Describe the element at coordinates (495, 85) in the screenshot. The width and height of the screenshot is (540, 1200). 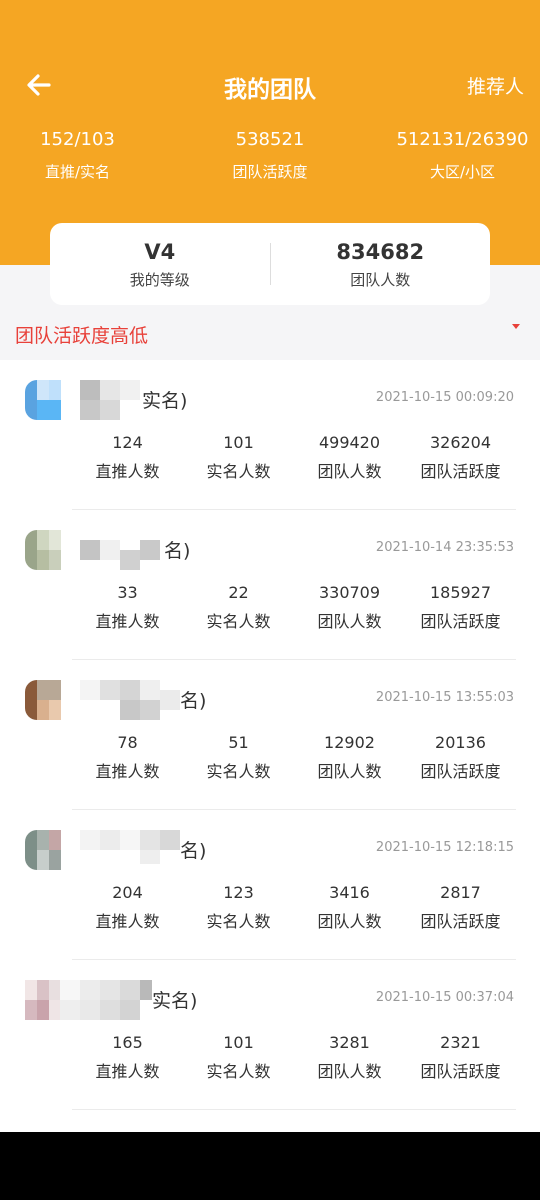
I see `referrer-button: 推荐人` at that location.